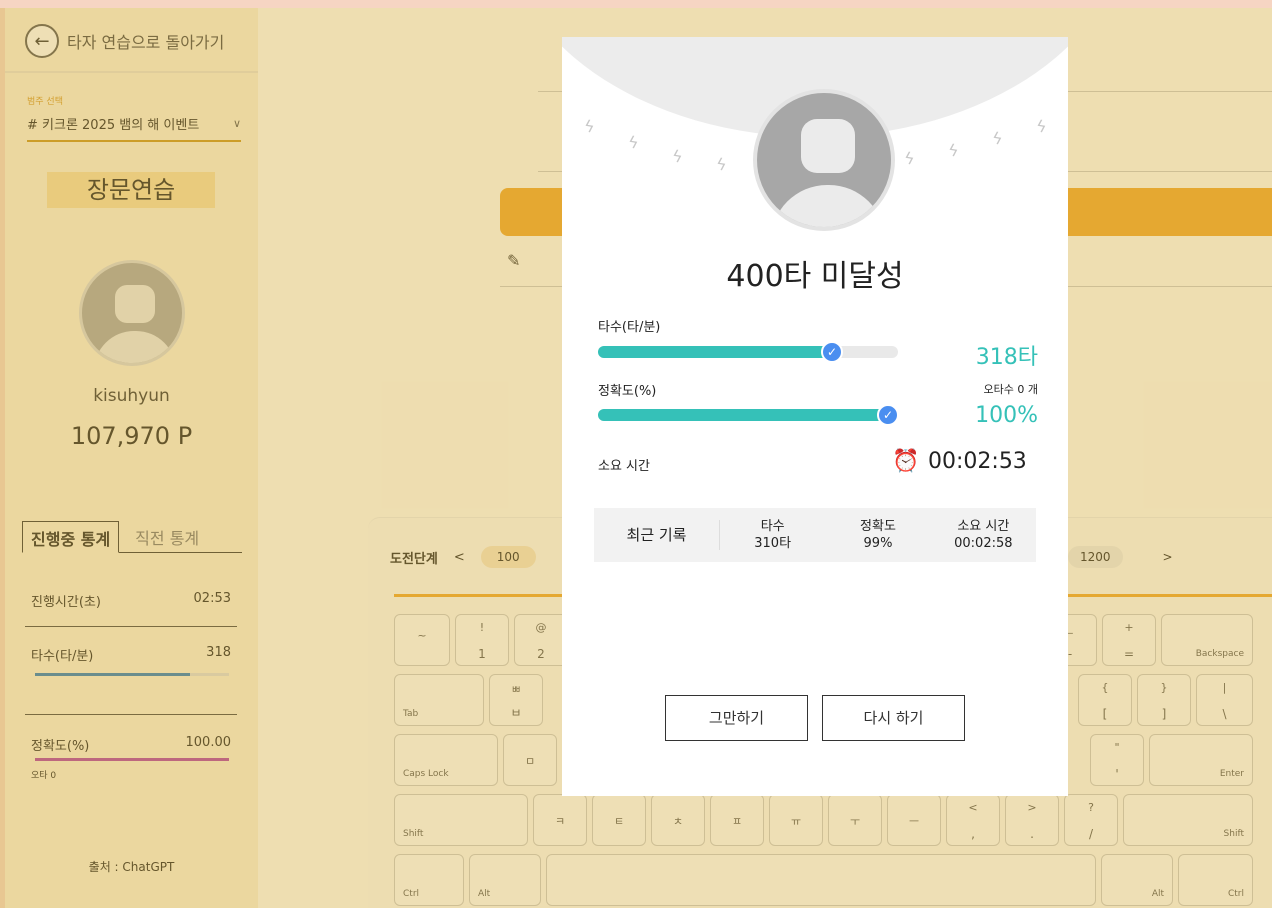  I want to click on recent-accuracy: 정확도 99%, so click(877, 535).